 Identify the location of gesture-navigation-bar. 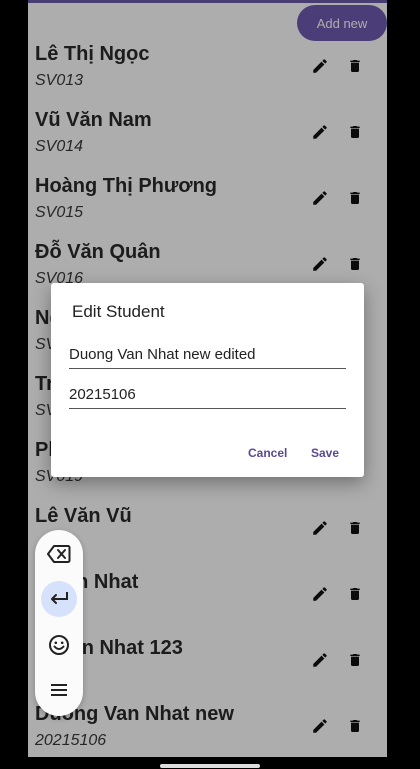
(210, 766).